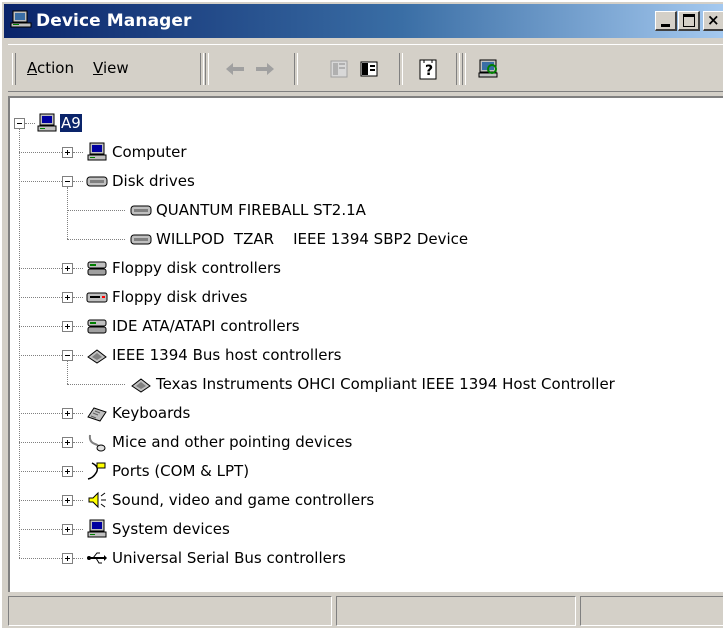 Image resolution: width=723 pixels, height=630 pixels. I want to click on toolbar: Action View ?, so click(365, 68).